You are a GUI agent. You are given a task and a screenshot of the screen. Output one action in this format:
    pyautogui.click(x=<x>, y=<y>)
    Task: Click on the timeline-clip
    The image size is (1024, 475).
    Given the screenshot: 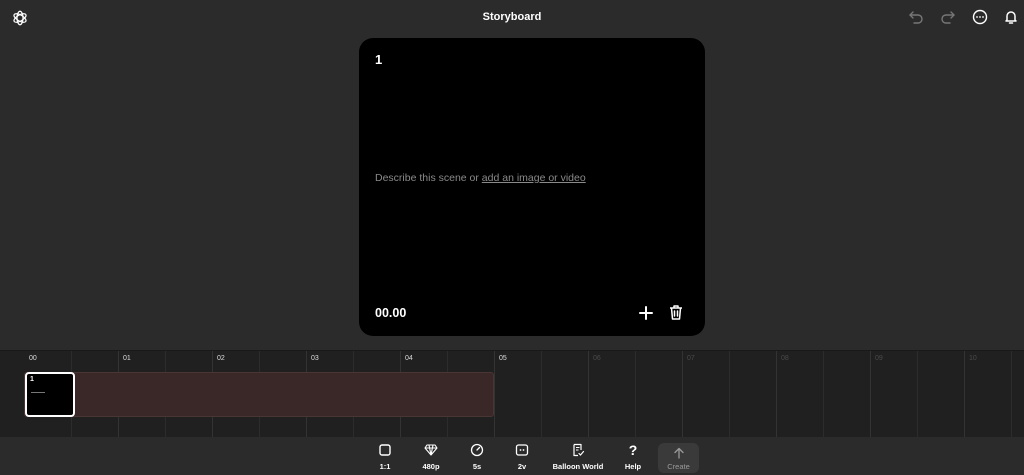 What is the action you would take?
    pyautogui.click(x=259, y=394)
    